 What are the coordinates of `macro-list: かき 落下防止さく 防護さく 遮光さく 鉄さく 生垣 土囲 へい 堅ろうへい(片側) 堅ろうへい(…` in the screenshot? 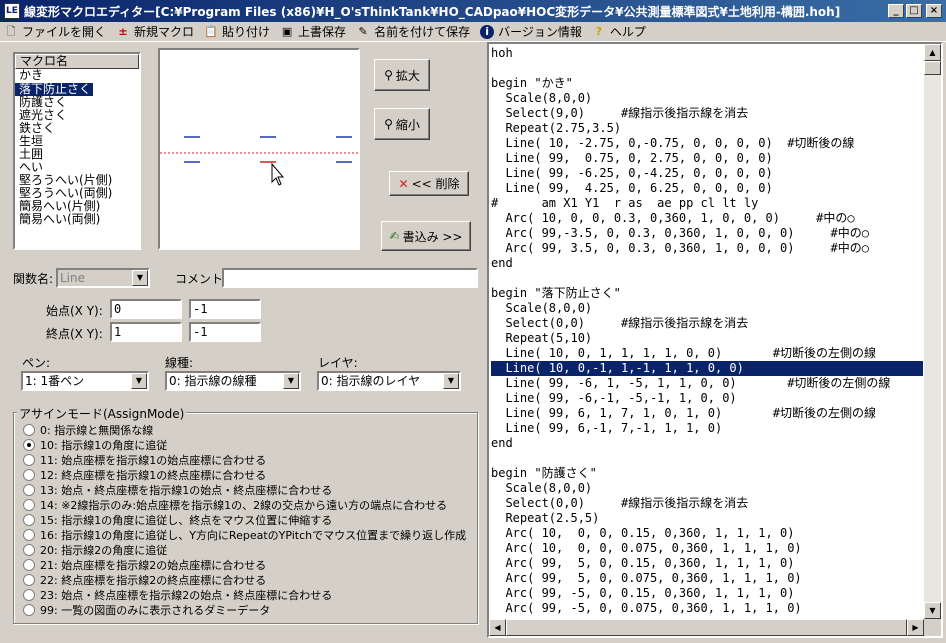 It's located at (77, 147).